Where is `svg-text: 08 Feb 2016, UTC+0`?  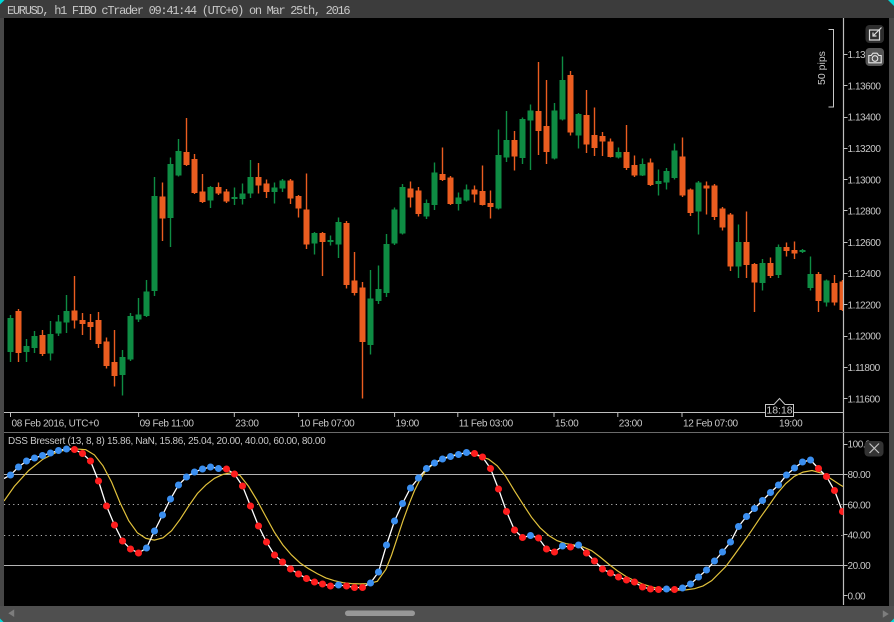
svg-text: 08 Feb 2016, UTC+0 is located at coordinates (56, 424).